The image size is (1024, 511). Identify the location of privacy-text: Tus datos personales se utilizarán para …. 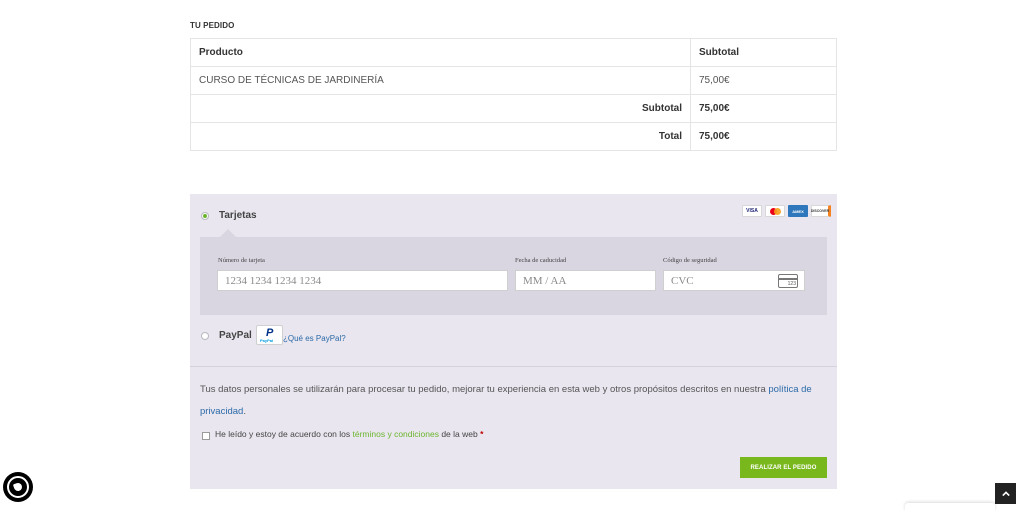
(484, 389).